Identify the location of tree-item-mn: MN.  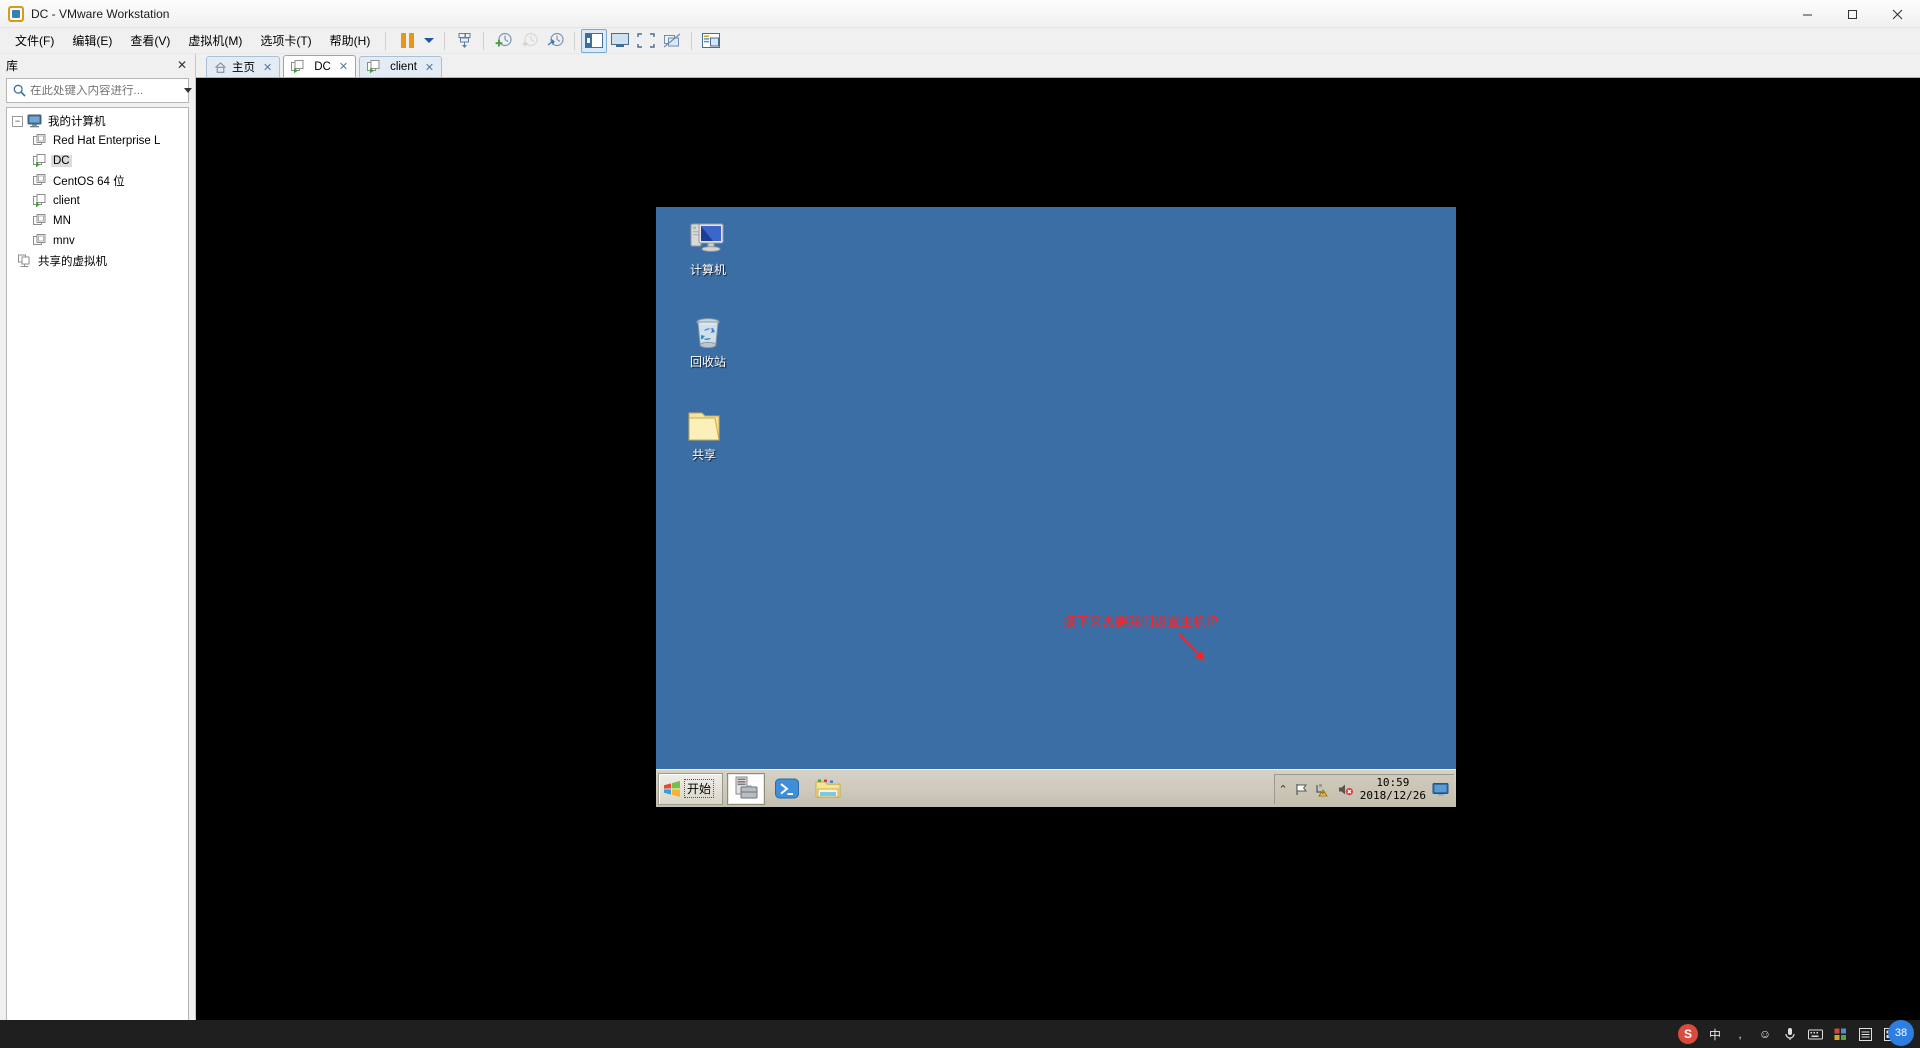
(97, 221).